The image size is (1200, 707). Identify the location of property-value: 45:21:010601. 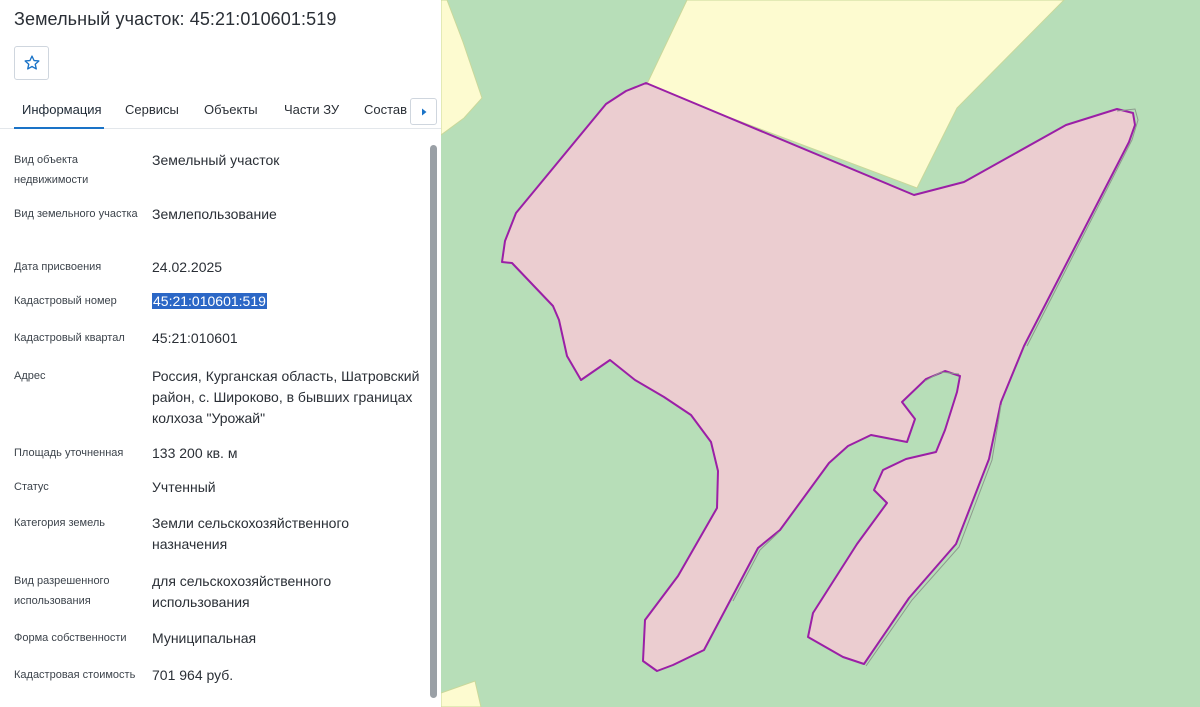
(195, 338).